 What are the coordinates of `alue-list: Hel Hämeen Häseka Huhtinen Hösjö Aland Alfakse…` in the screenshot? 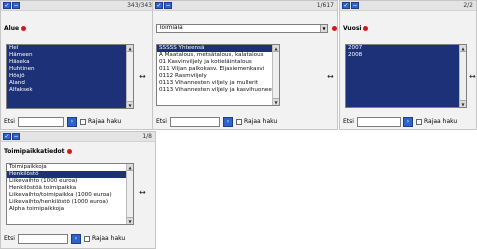 It's located at (70, 76).